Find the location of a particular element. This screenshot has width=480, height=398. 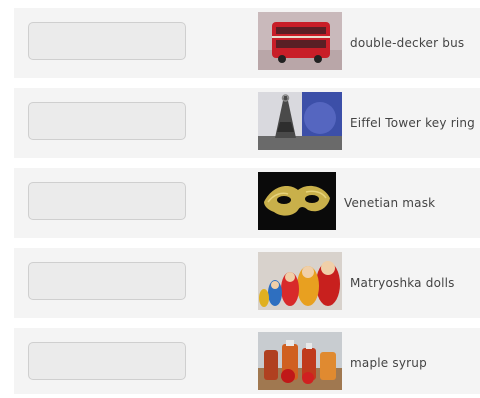

eiffel-tower-key-ring-image is located at coordinates (300, 121).